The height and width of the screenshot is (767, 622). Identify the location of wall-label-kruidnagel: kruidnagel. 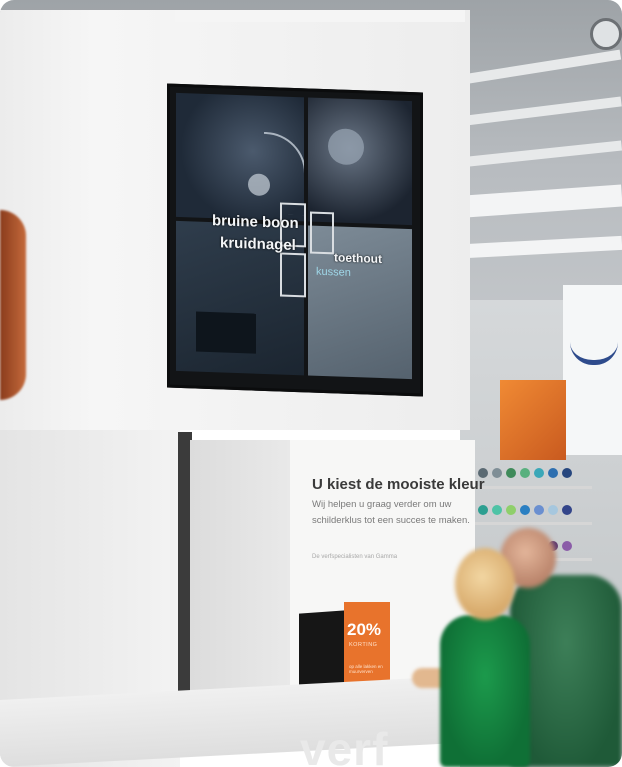
(258, 244).